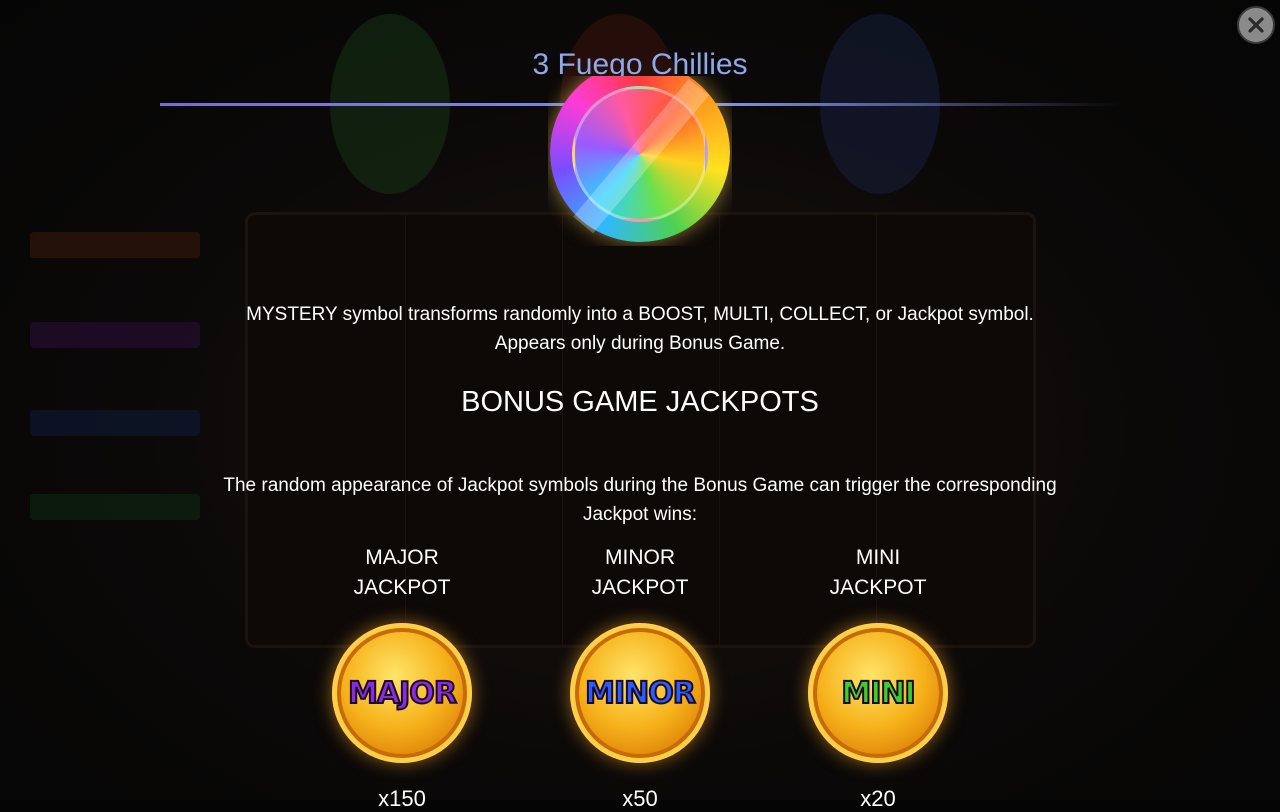 The width and height of the screenshot is (1280, 812). Describe the element at coordinates (640, 514) in the screenshot. I see `bonus-description-line: Jackpot wins:` at that location.